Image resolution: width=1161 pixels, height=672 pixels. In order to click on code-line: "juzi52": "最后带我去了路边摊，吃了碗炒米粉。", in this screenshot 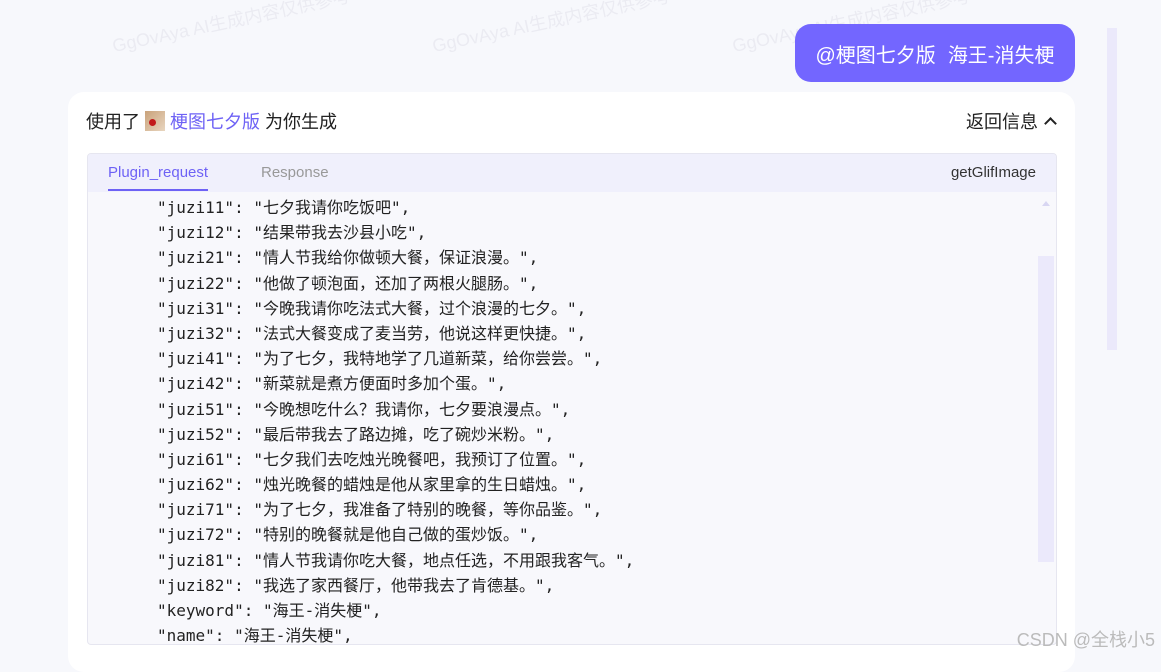, I will do `click(356, 434)`.